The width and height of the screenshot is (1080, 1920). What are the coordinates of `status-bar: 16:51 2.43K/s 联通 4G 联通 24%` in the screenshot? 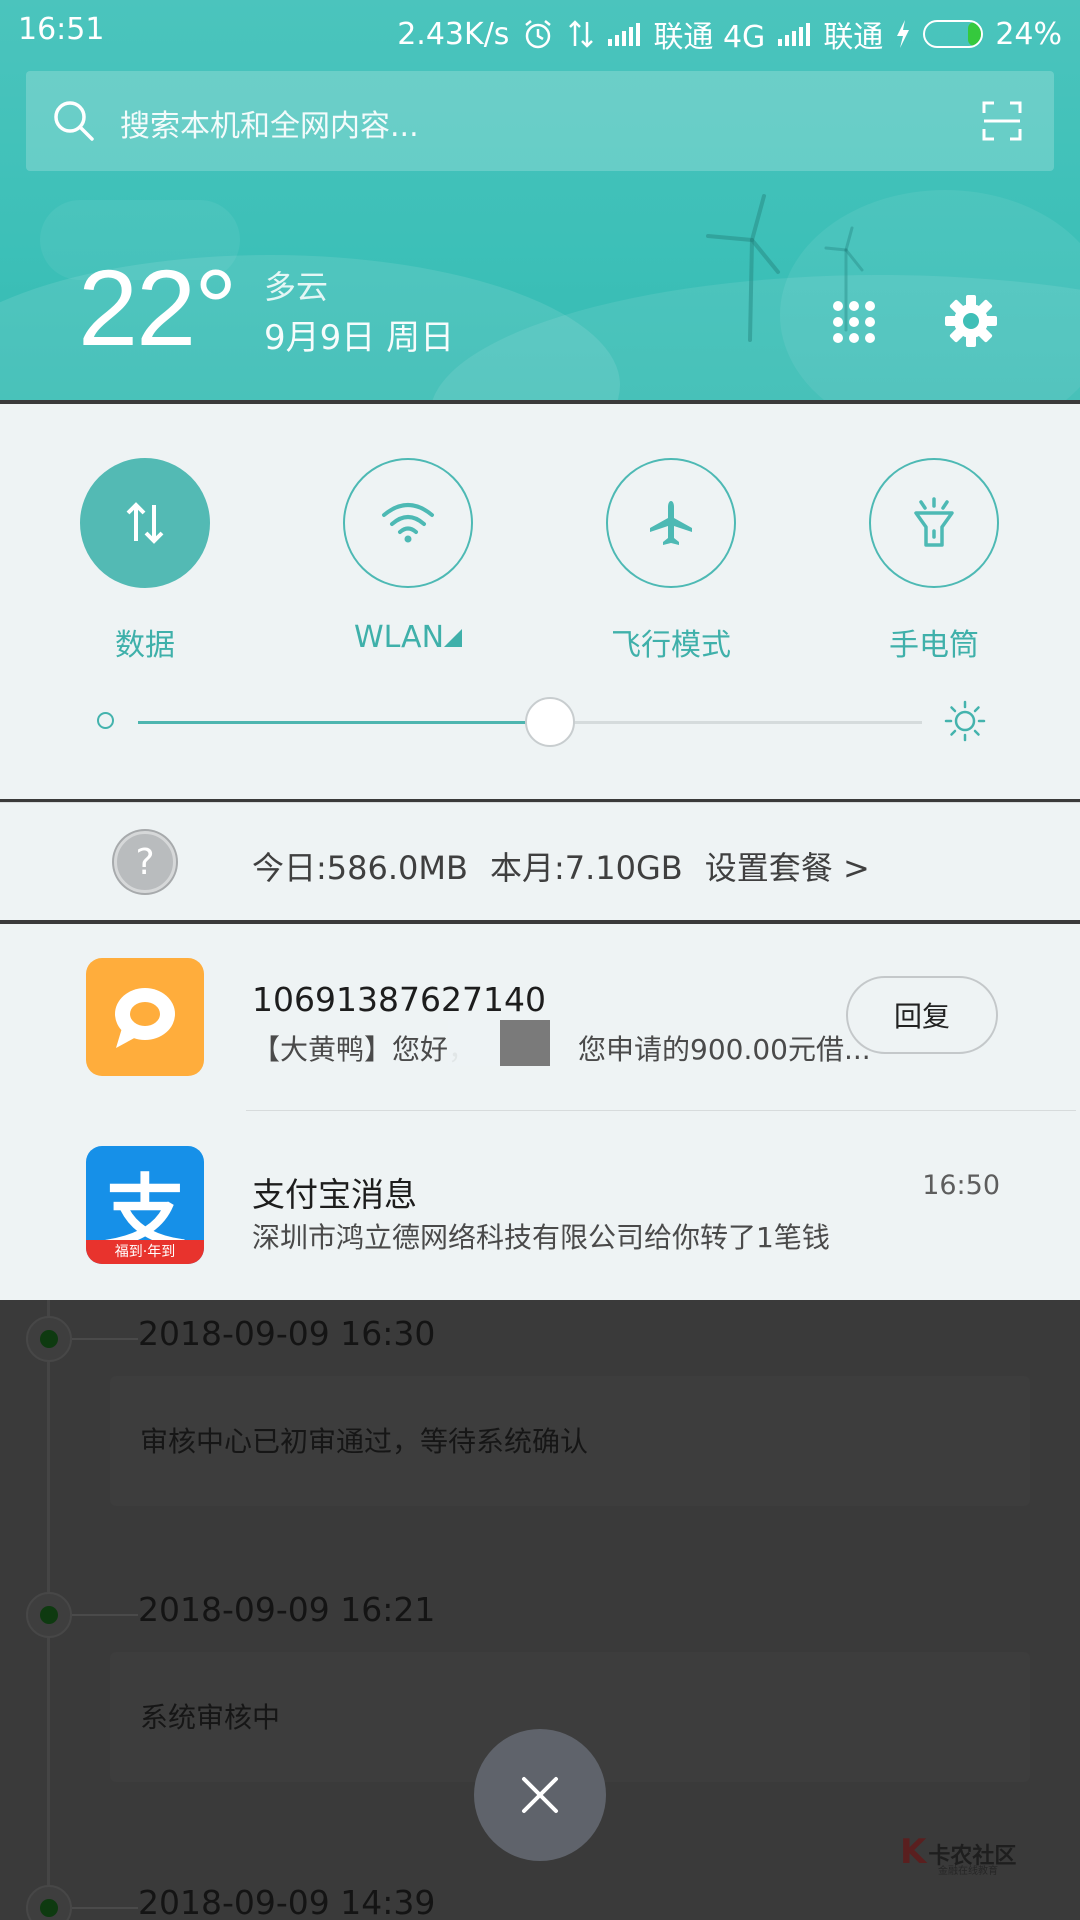 It's located at (540, 31).